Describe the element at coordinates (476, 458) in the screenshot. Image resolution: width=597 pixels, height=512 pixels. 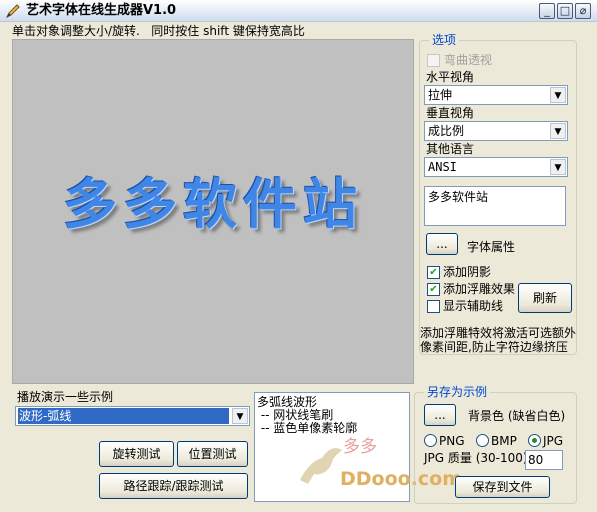
I see `jpg-quality-label: JPG 质量 (30-100)` at that location.